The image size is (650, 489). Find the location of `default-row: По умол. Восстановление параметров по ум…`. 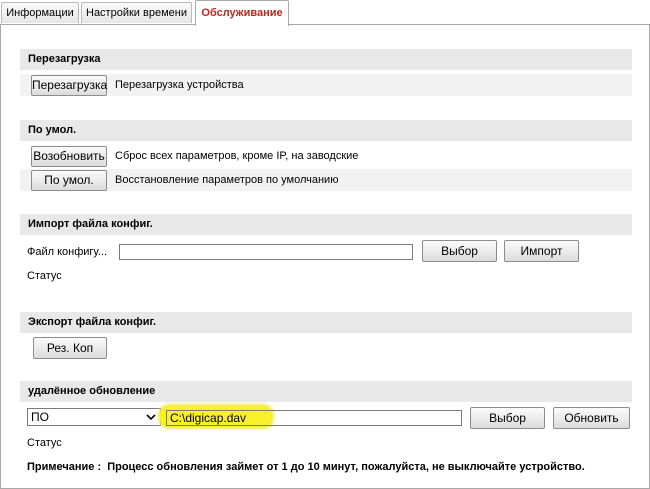

default-row: По умол. Восстановление параметров по ум… is located at coordinates (326, 180).